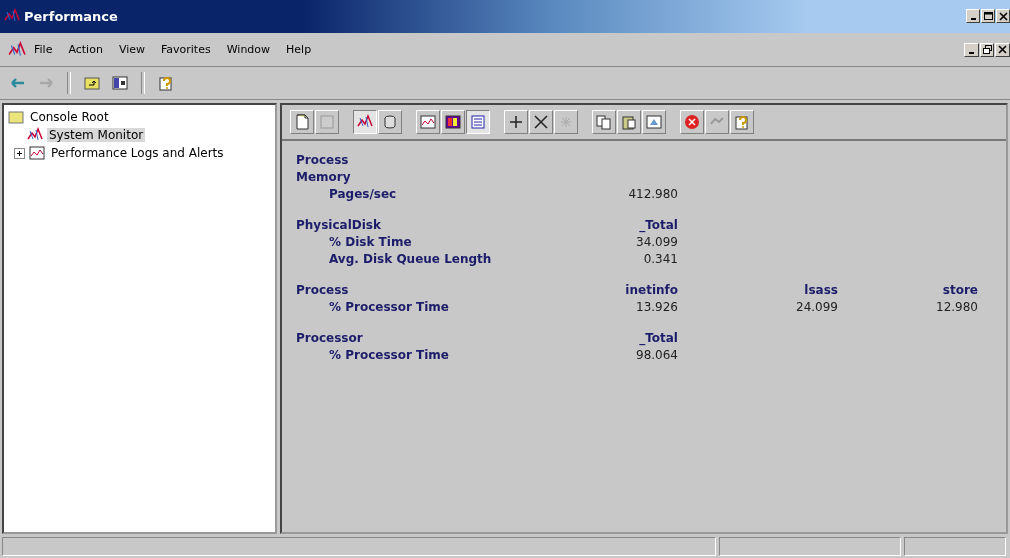  Describe the element at coordinates (324, 177) in the screenshot. I see `object-name: Memory` at that location.